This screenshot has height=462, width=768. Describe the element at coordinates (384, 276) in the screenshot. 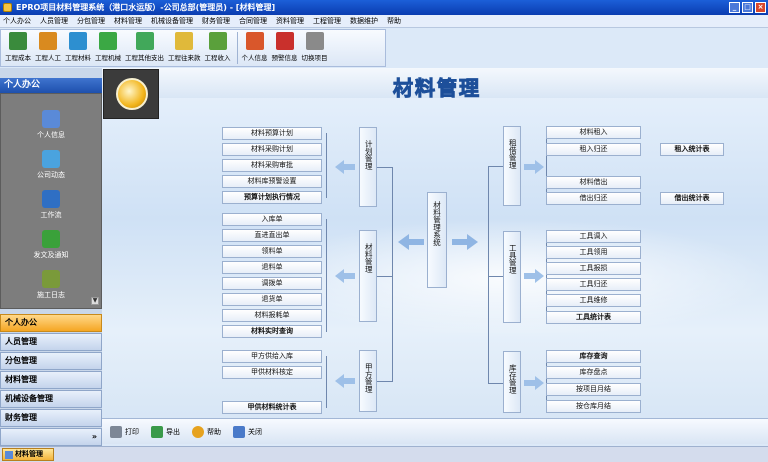

I see `material-link` at that location.